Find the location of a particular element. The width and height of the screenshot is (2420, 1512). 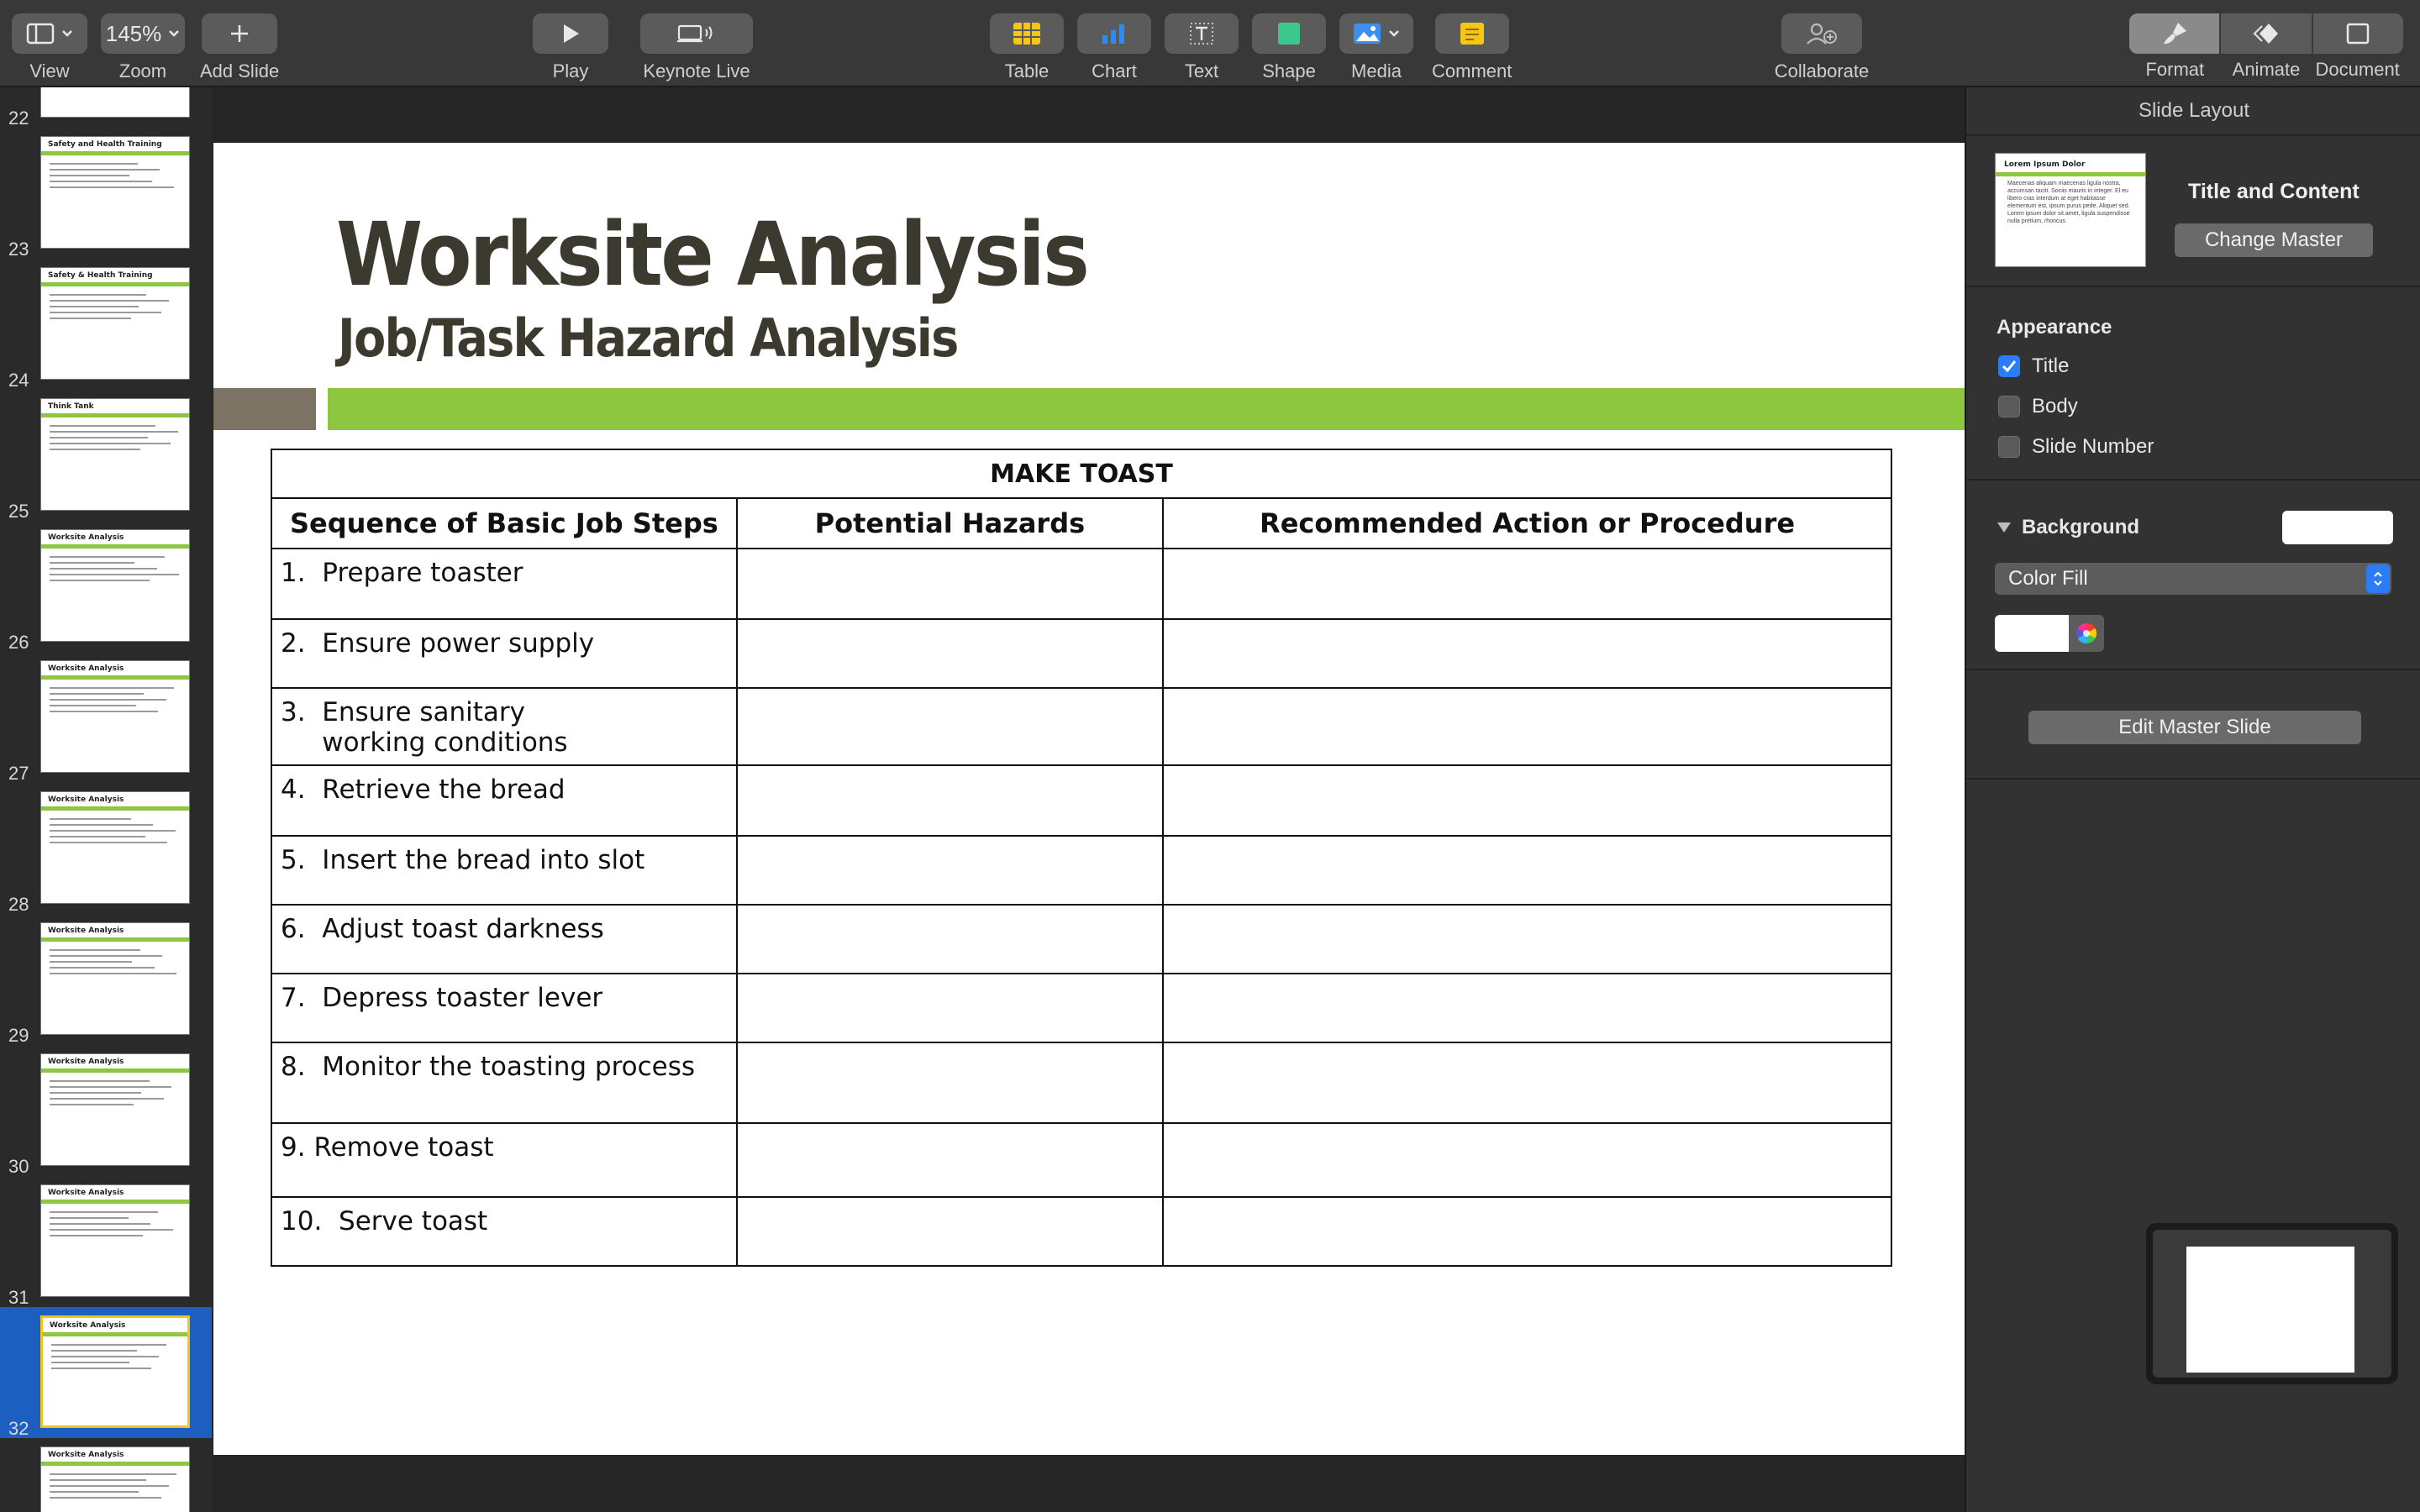

slide-thumbnail: Safety & Health Training is located at coordinates (115, 323).